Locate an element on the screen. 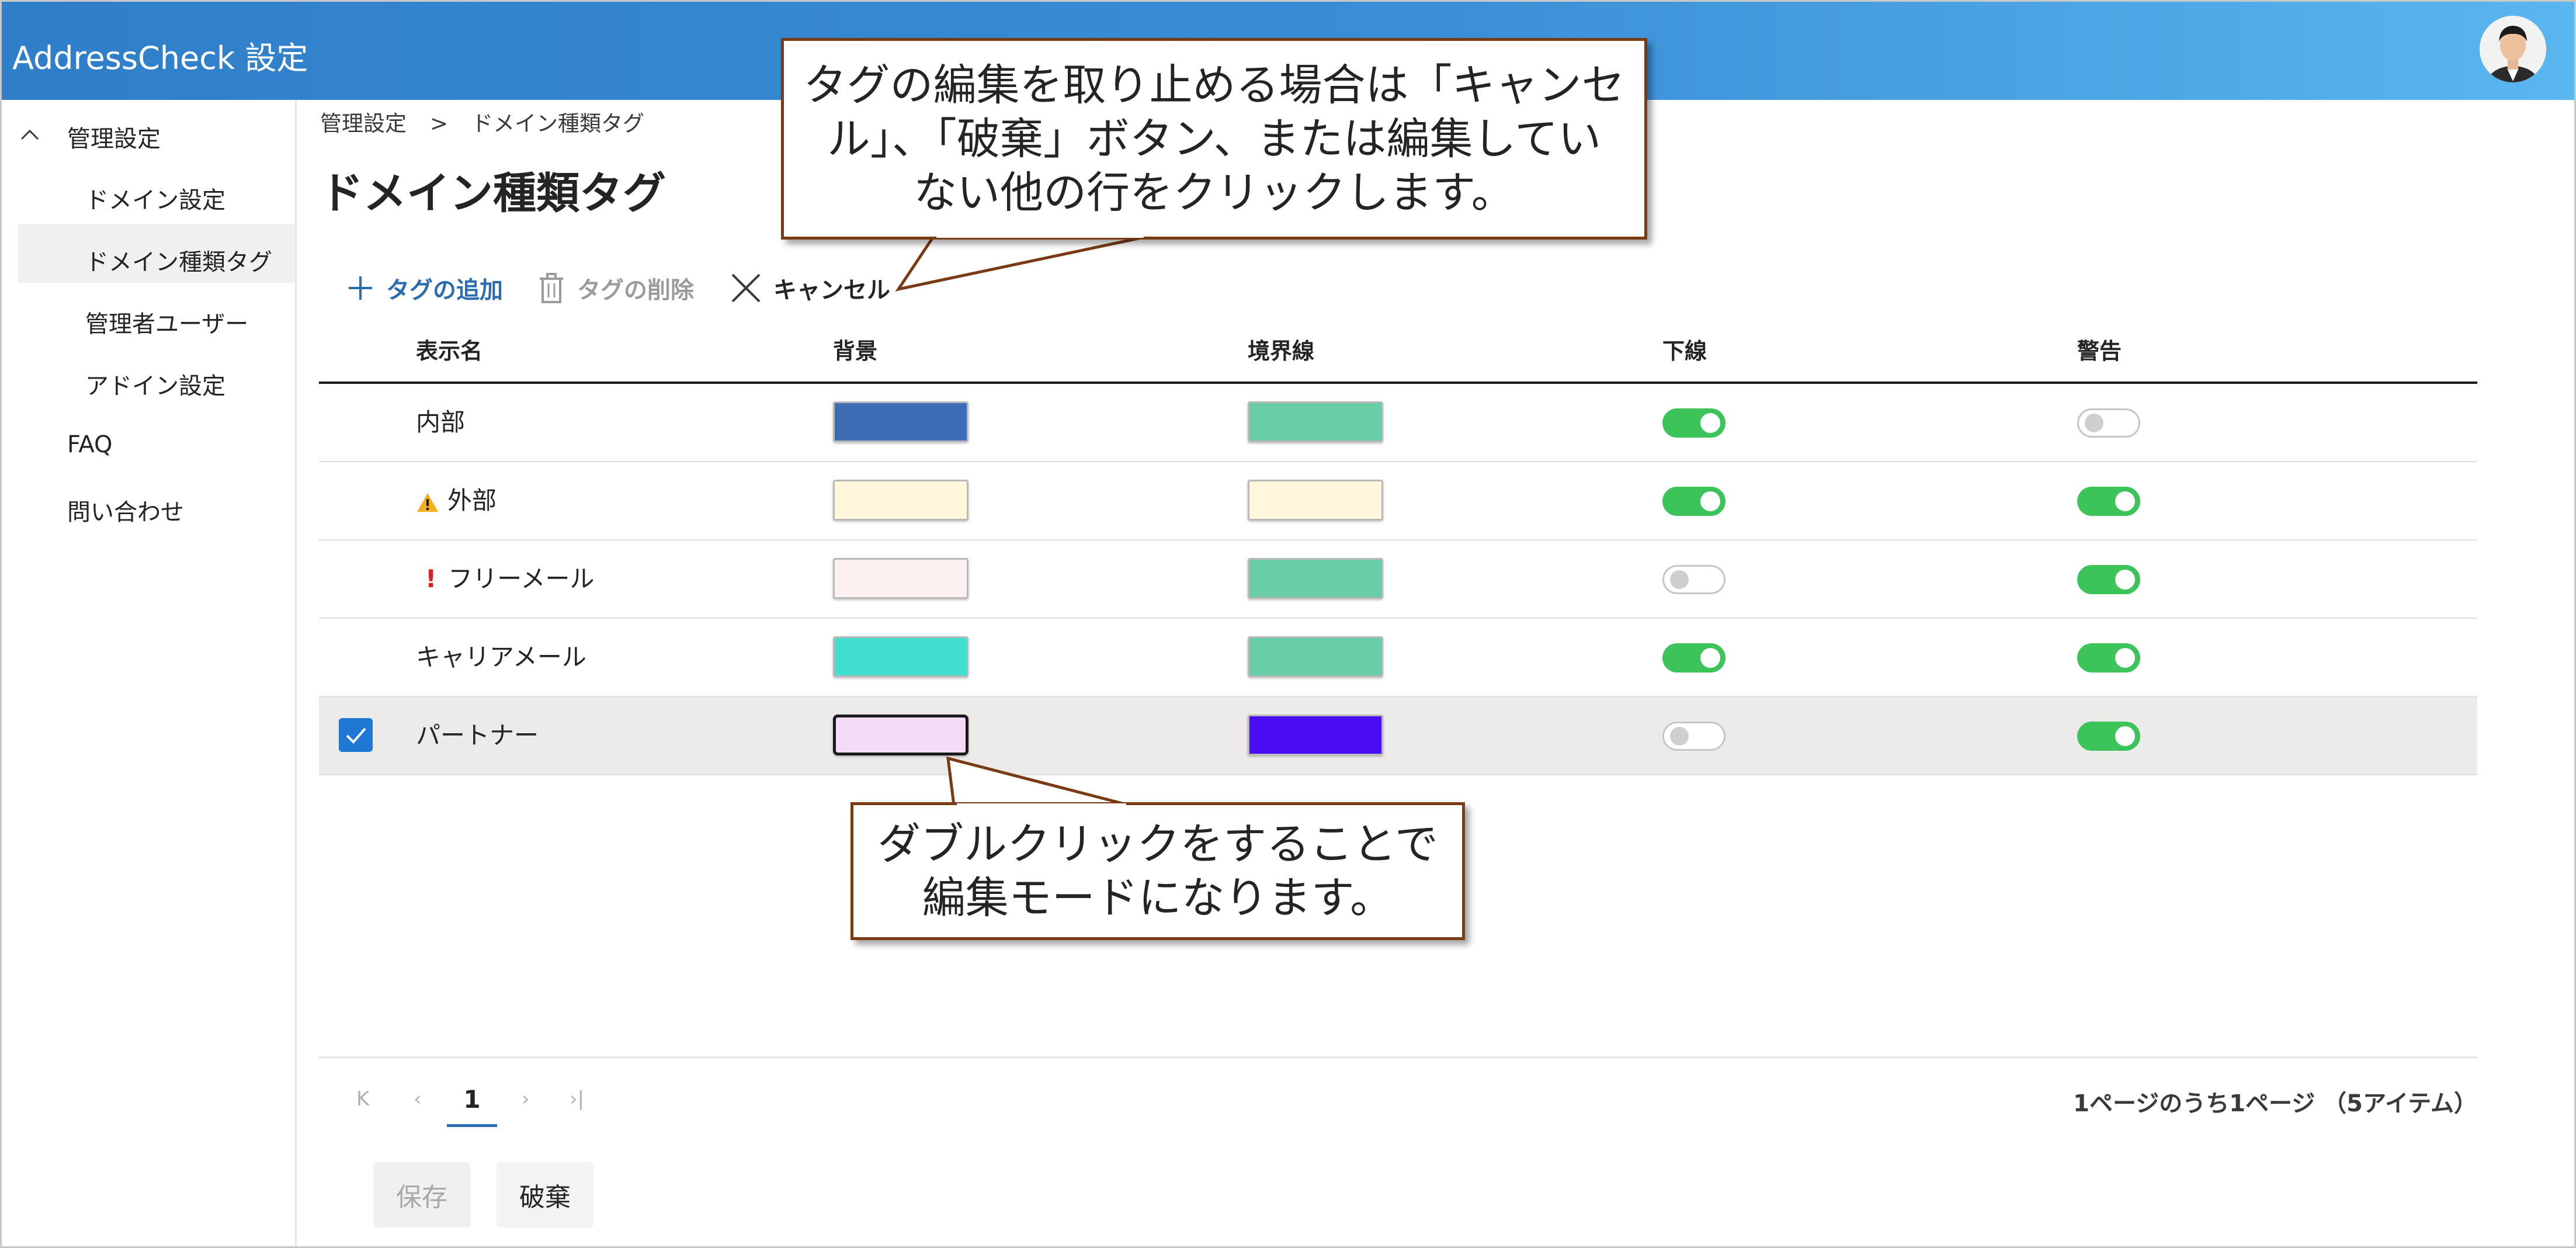 The height and width of the screenshot is (1248, 2576). column-header-background: 背景 is located at coordinates (855, 351).